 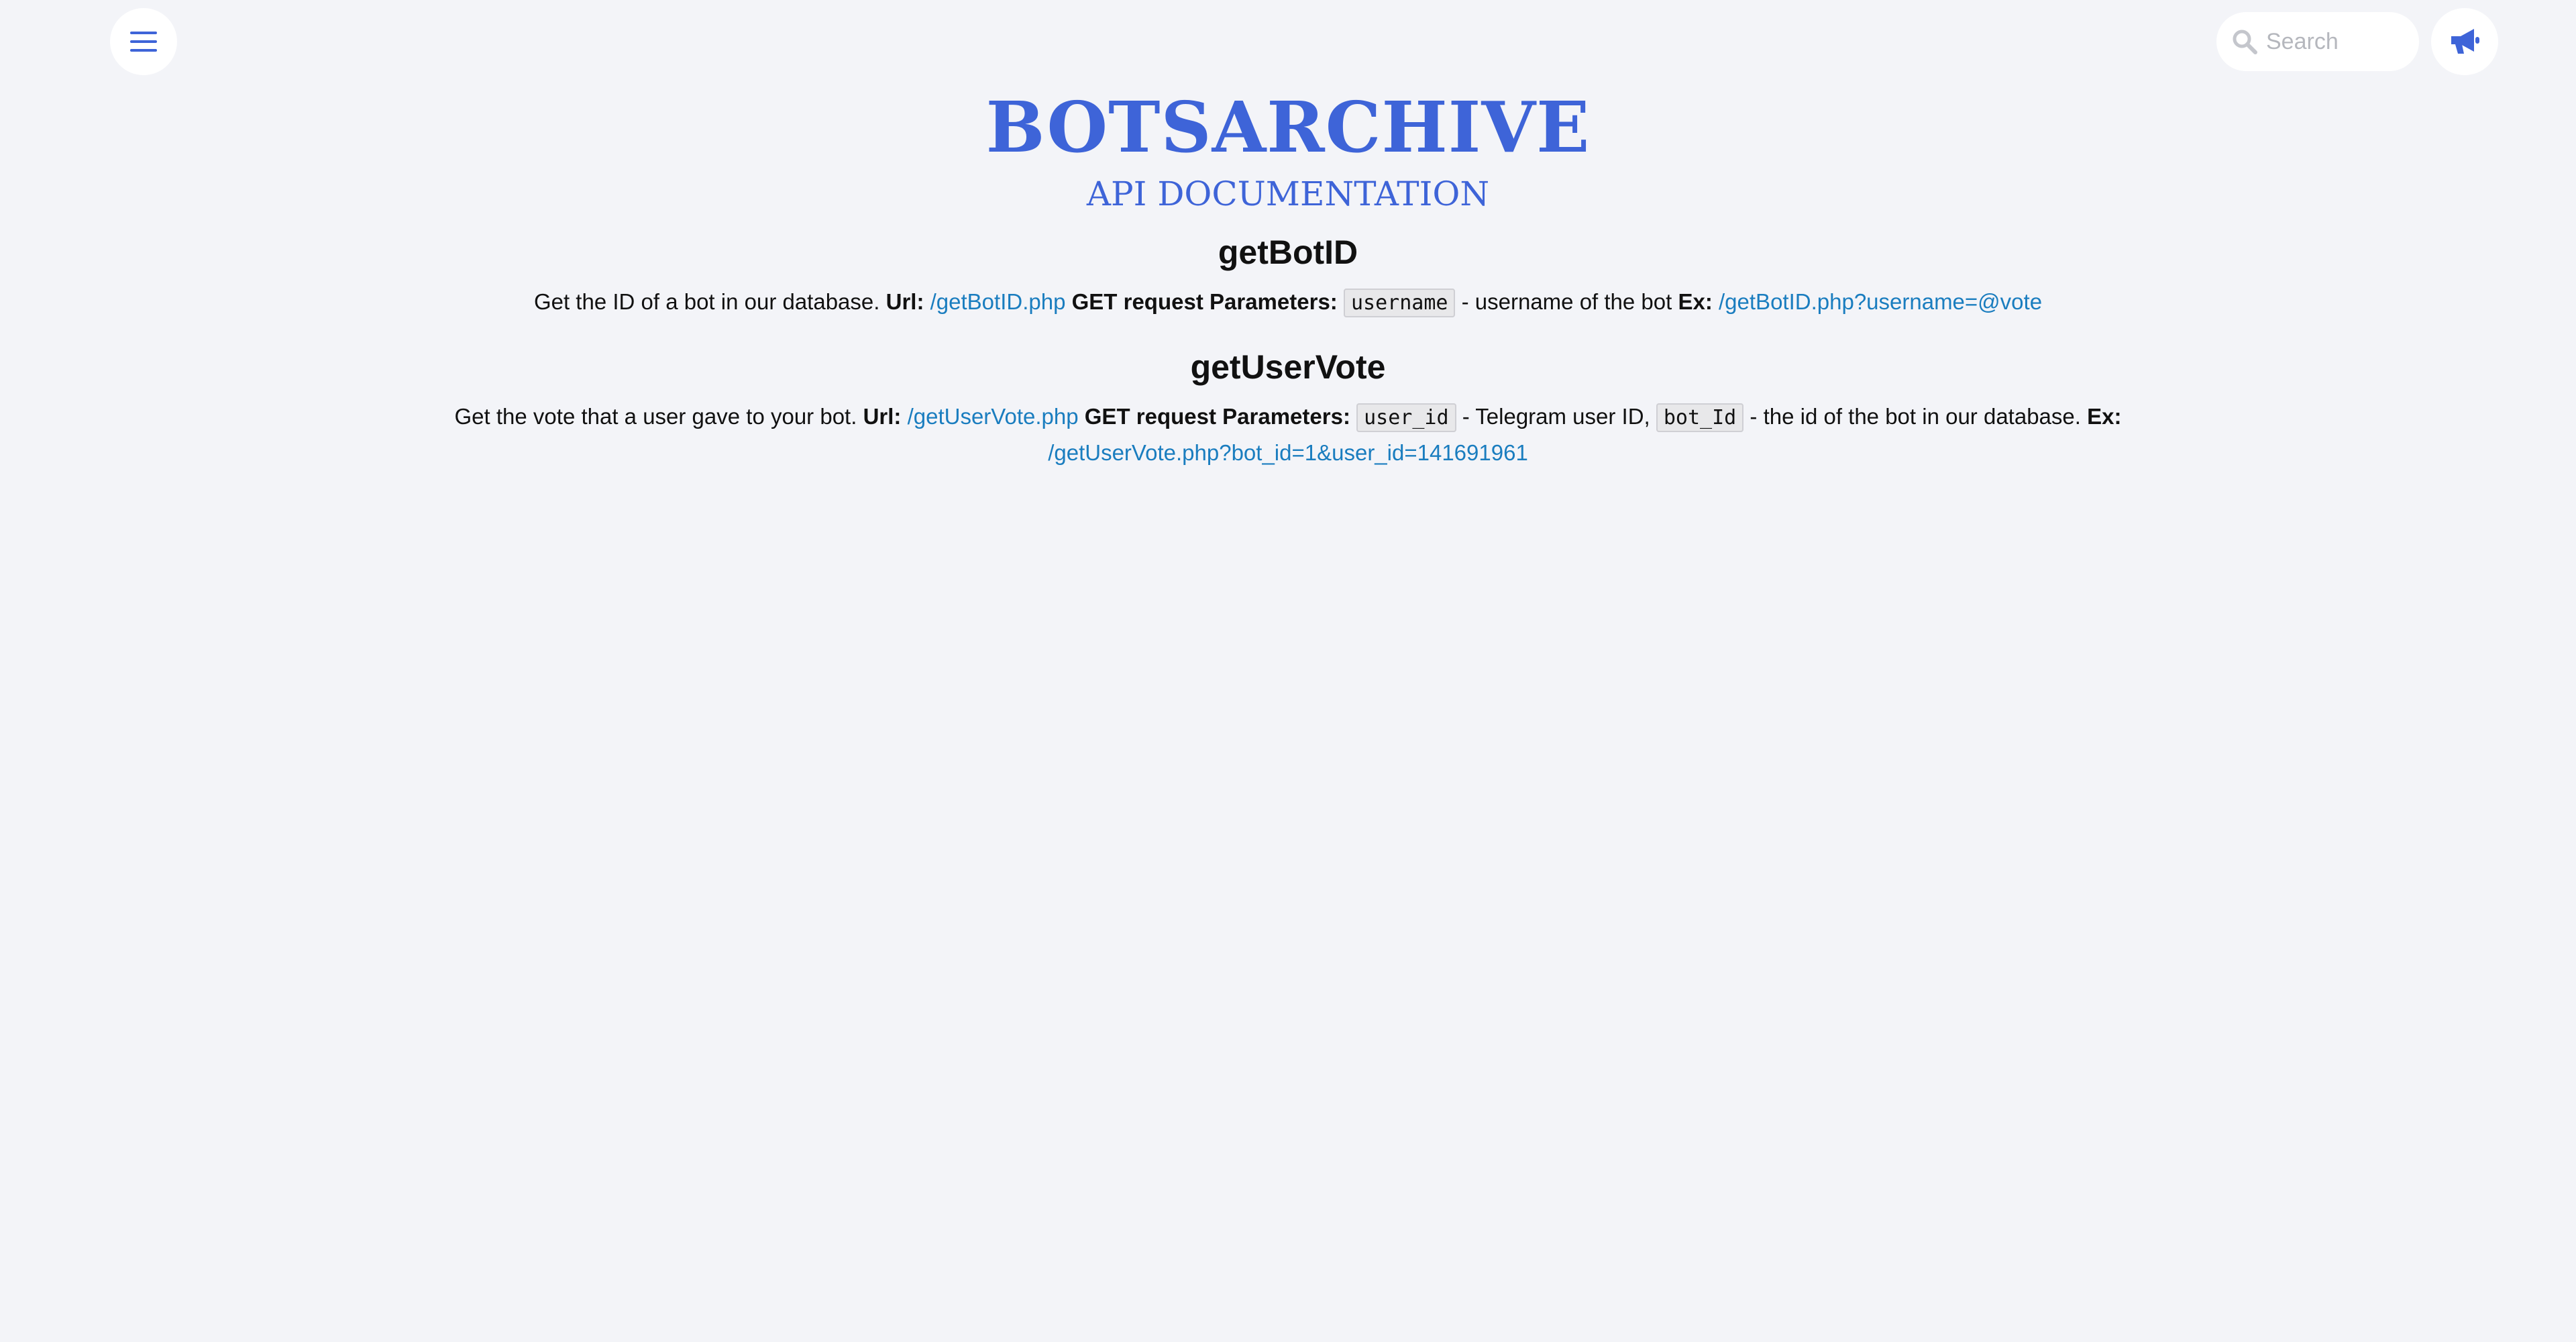 I want to click on endpoint-title: getBotID, so click(x=1288, y=253).